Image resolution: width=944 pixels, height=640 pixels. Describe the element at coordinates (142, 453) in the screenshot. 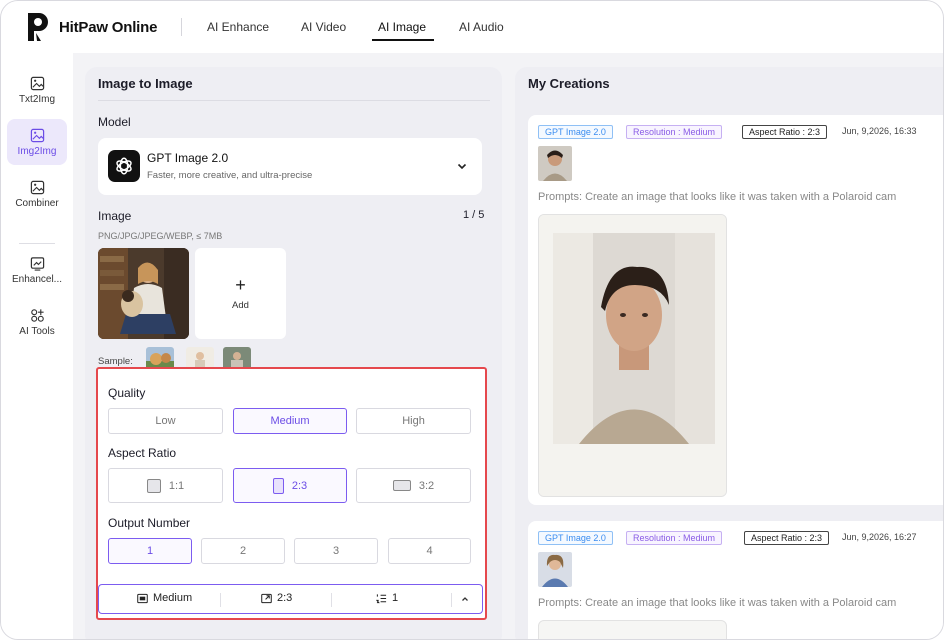

I see `aspect-ratio-label: Aspect Ratio` at that location.